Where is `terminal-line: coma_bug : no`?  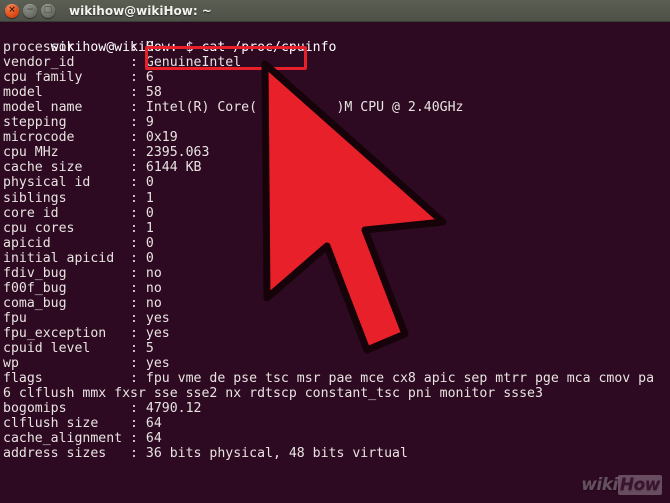
terminal-line: coma_bug : no is located at coordinates (82, 303).